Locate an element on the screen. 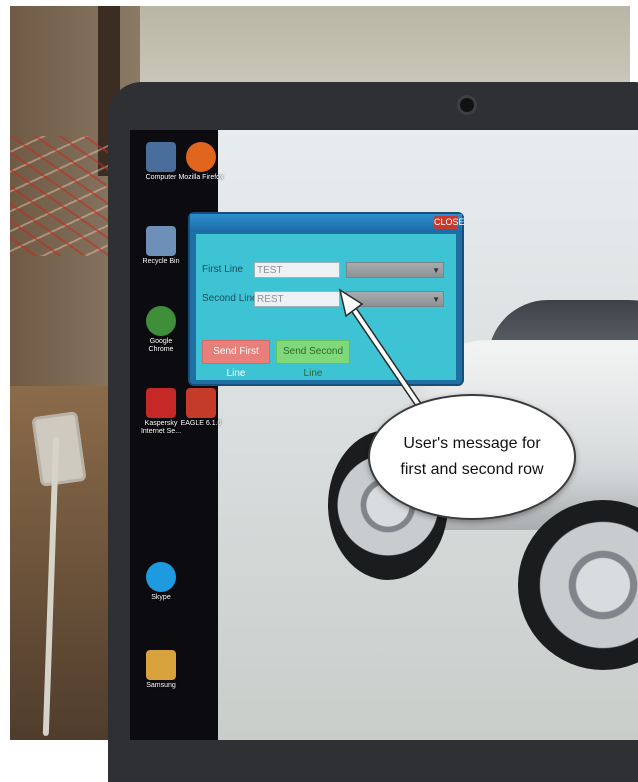 The width and height of the screenshot is (638, 782). annotation-line-2: first and second row is located at coordinates (472, 469).